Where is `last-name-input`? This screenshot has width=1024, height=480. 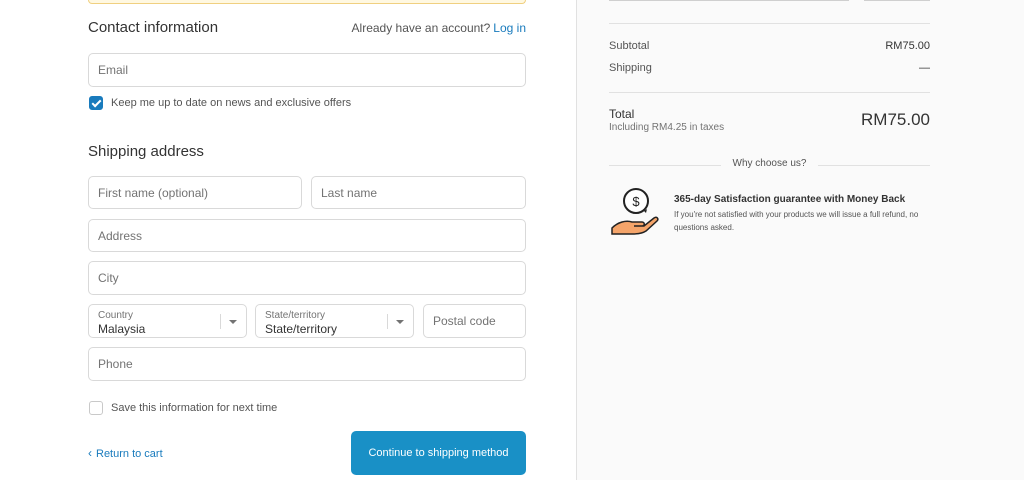
last-name-input is located at coordinates (418, 192).